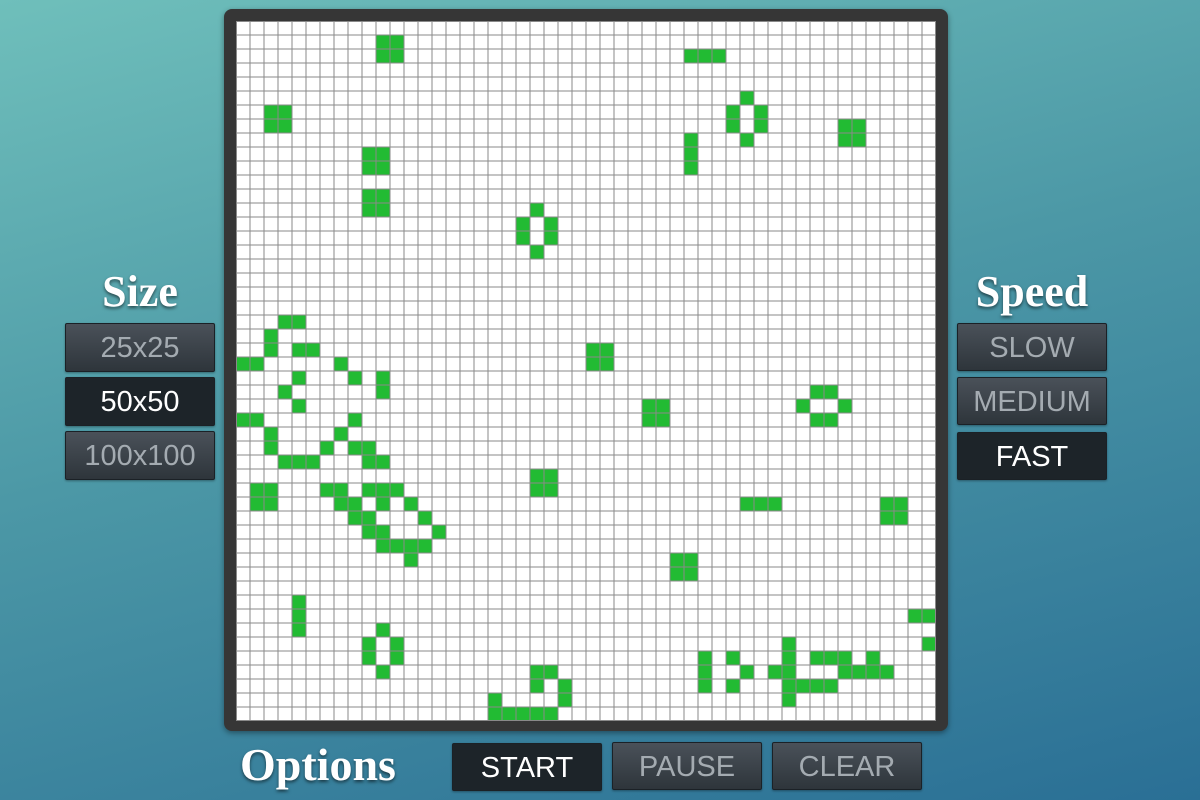  Describe the element at coordinates (140, 347) in the screenshot. I see `size-25x25-button: 25x25` at that location.